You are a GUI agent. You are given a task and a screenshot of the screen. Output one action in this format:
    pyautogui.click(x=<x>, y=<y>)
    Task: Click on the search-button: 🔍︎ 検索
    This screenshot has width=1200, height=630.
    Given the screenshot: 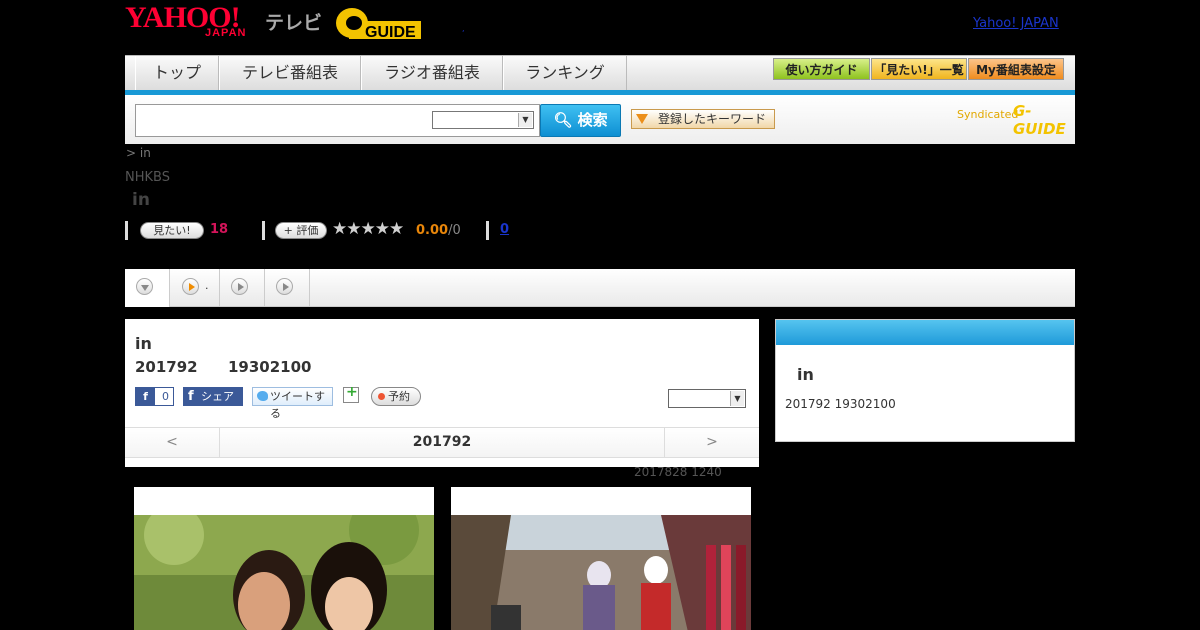 What is the action you would take?
    pyautogui.click(x=580, y=120)
    